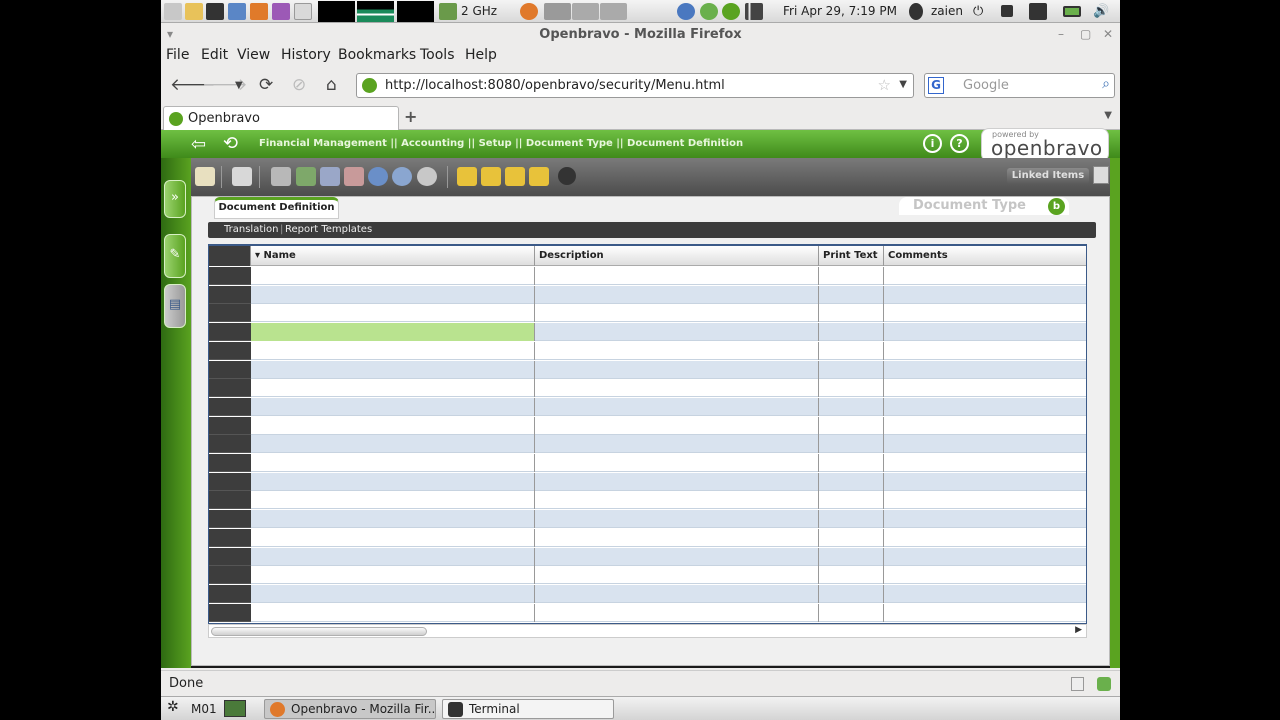  Describe the element at coordinates (754, 11) in the screenshot. I see `signal-icon` at that location.